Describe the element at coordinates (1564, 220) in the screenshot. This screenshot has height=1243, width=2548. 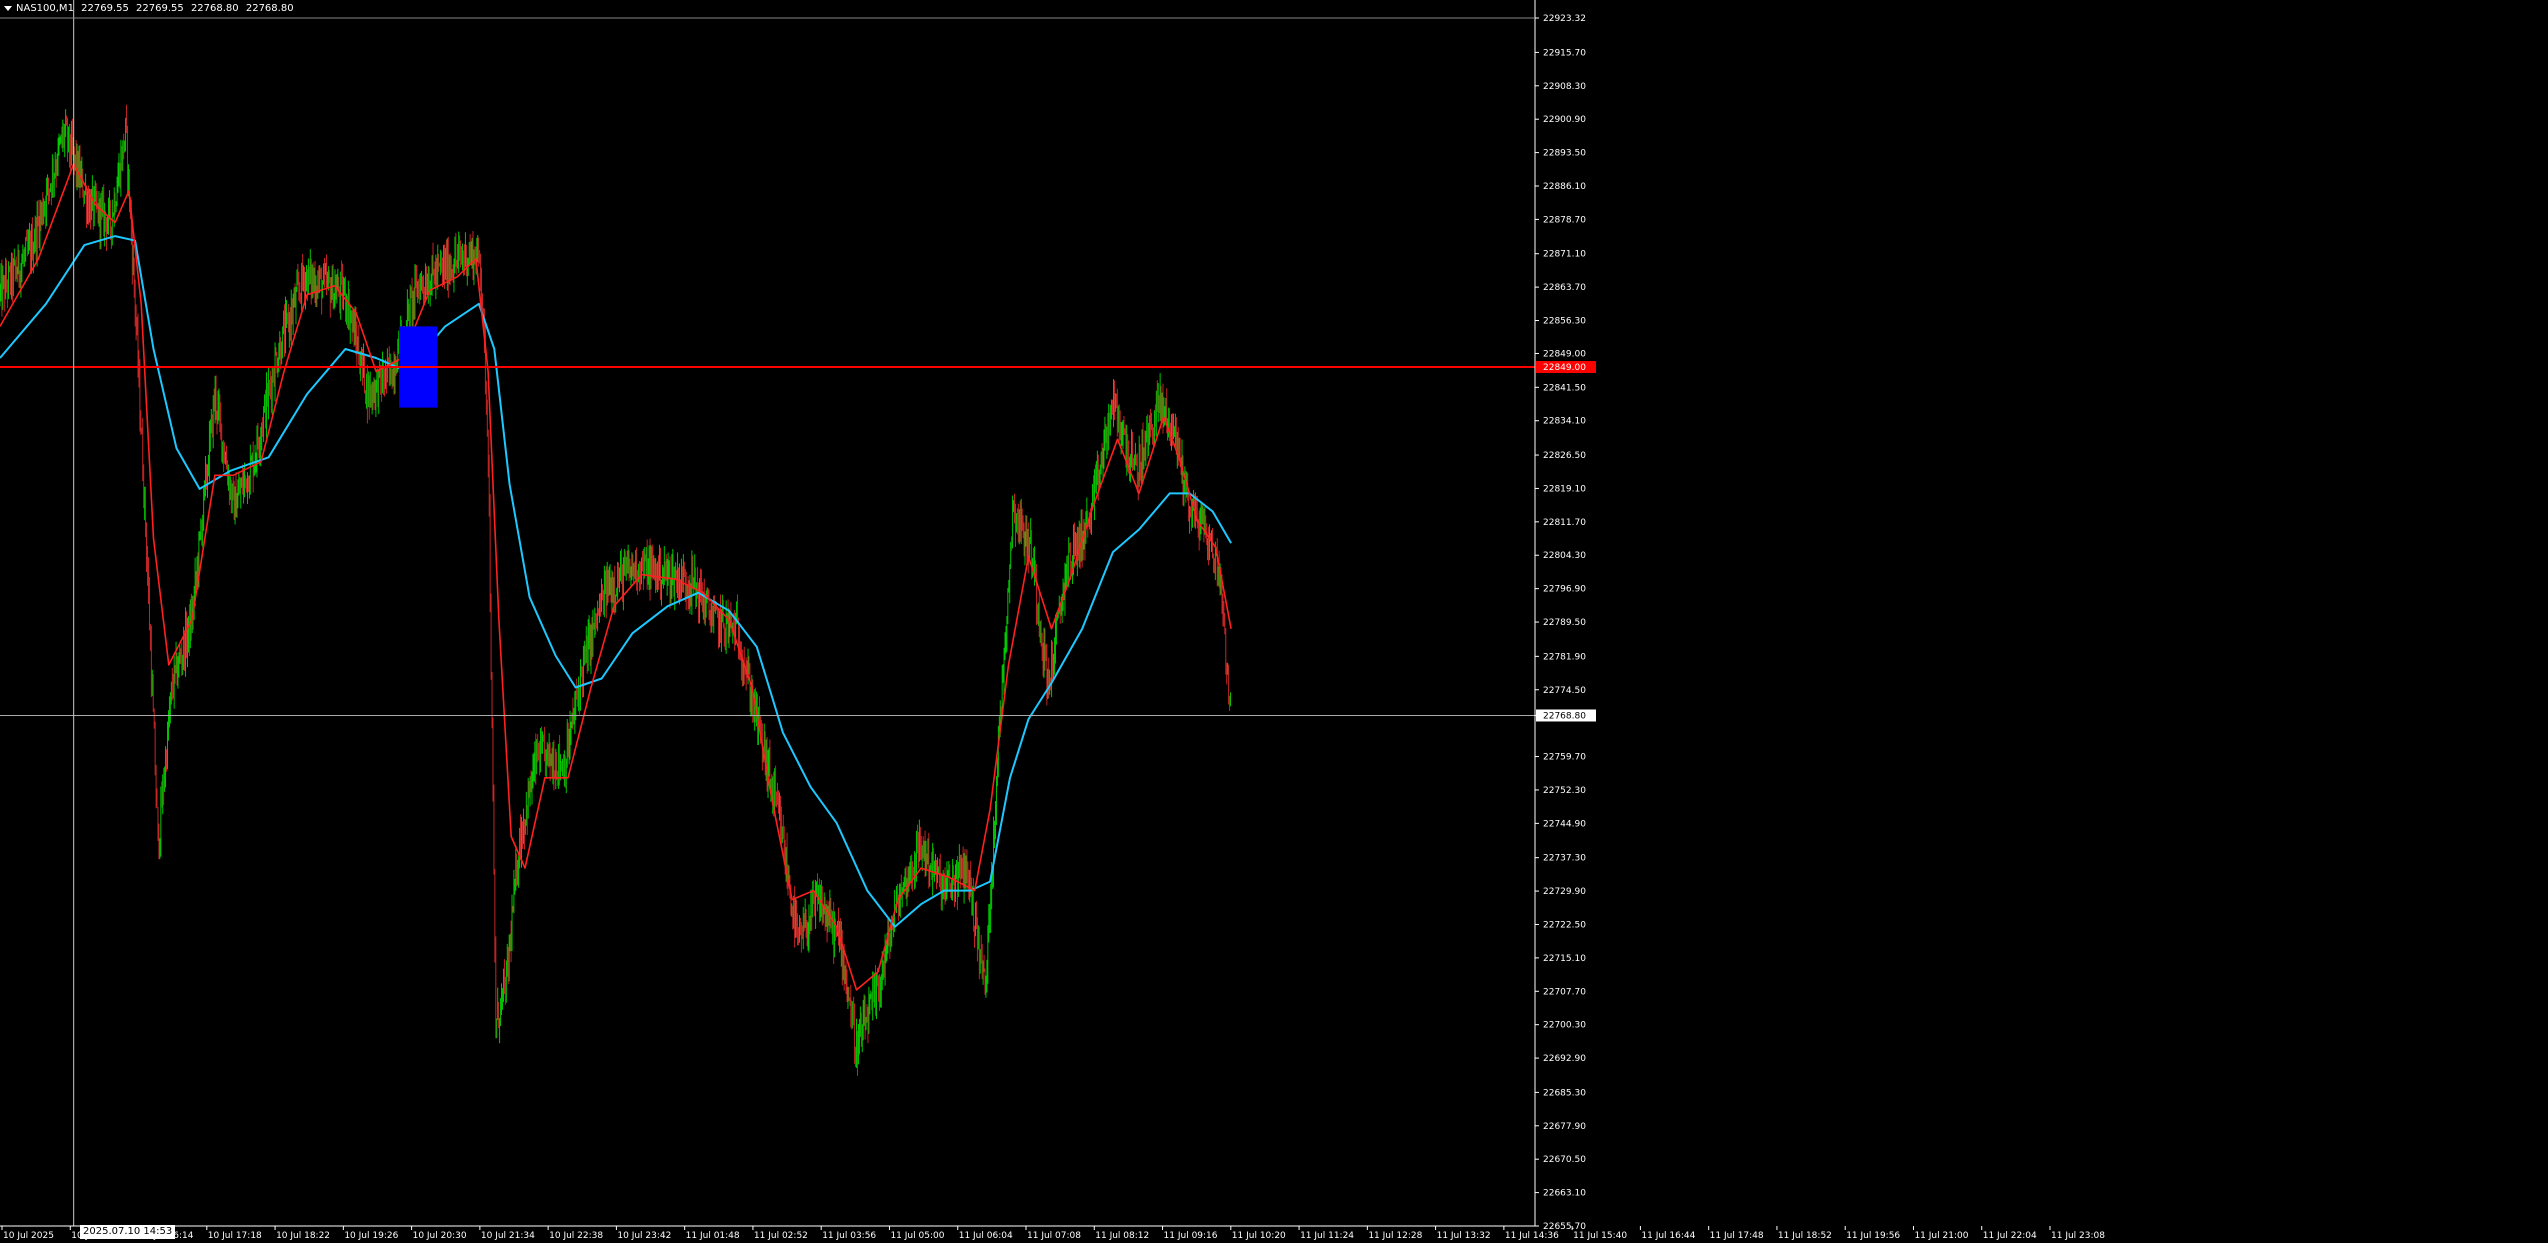
I see `price-tick-label: 22878.70` at that location.